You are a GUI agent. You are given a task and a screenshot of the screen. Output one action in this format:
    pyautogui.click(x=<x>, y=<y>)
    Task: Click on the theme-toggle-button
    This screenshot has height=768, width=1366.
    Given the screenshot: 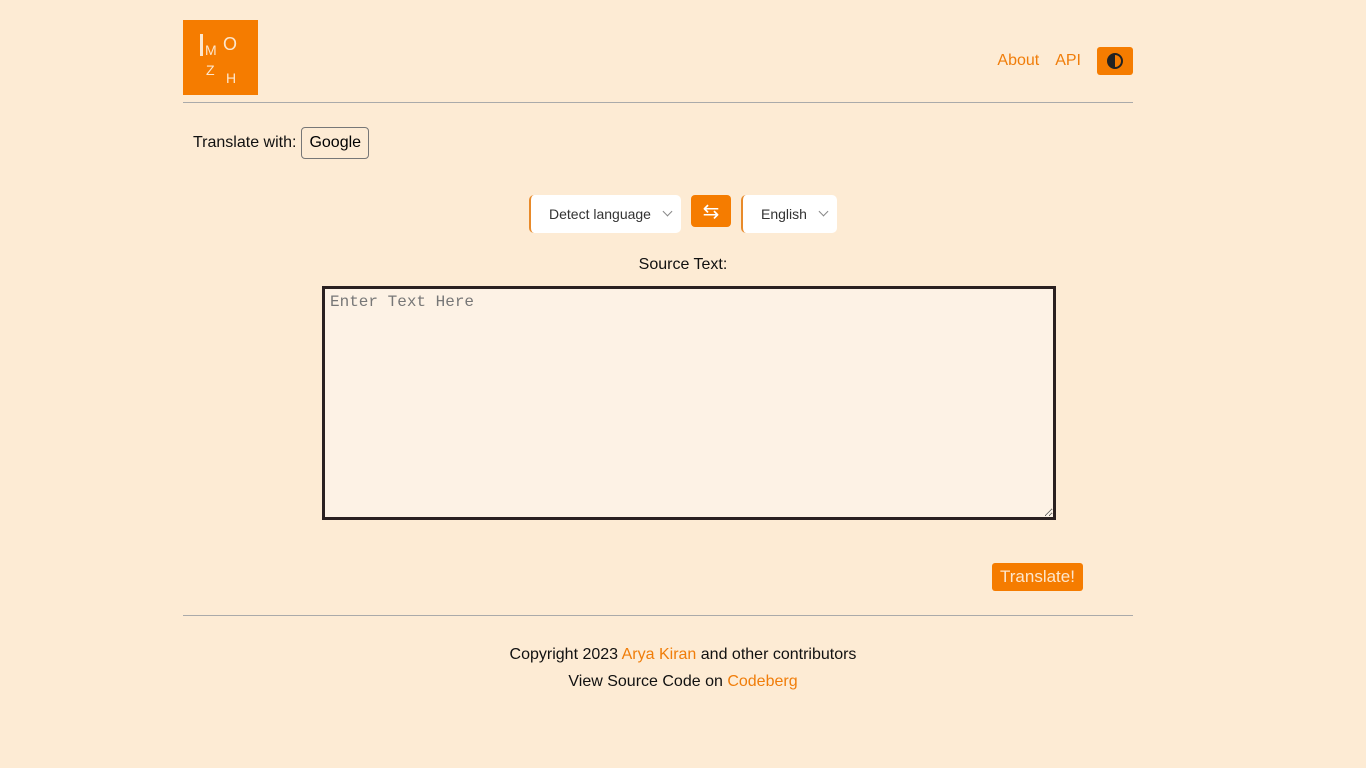 What is the action you would take?
    pyautogui.click(x=1115, y=61)
    